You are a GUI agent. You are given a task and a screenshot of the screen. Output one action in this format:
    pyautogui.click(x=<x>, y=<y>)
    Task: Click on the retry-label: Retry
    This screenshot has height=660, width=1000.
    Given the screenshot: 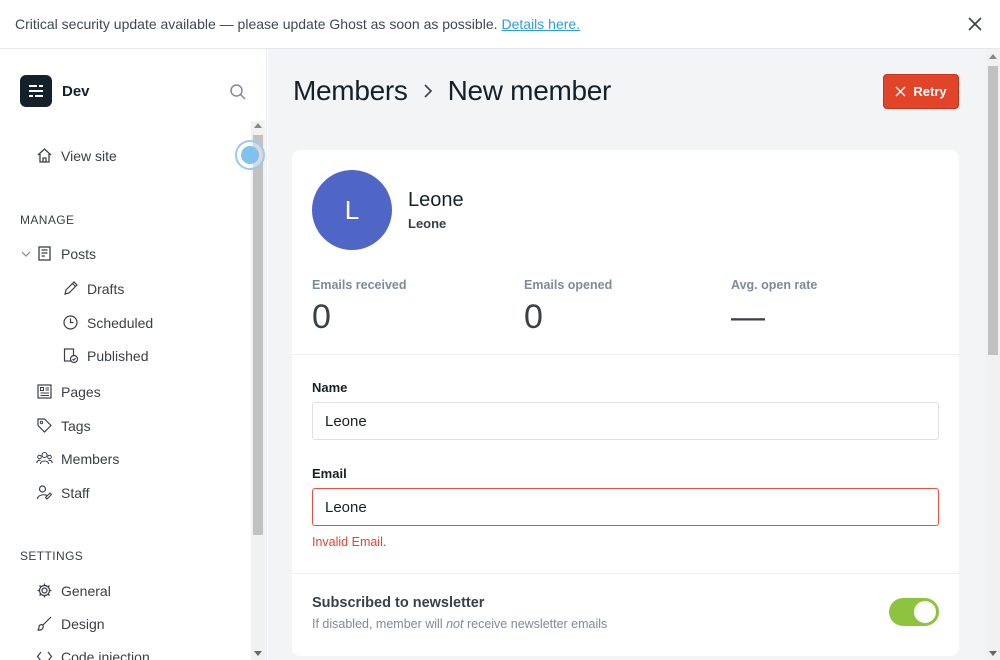 What is the action you would take?
    pyautogui.click(x=930, y=91)
    